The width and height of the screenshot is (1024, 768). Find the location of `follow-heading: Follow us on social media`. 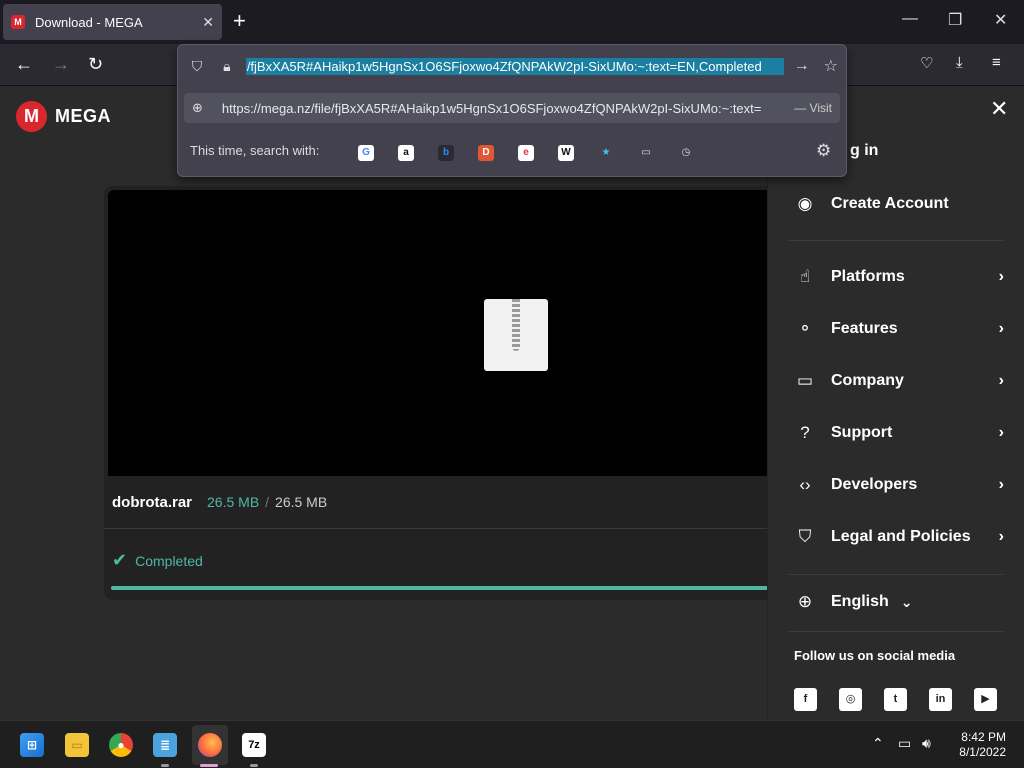

follow-heading: Follow us on social media is located at coordinates (875, 655).